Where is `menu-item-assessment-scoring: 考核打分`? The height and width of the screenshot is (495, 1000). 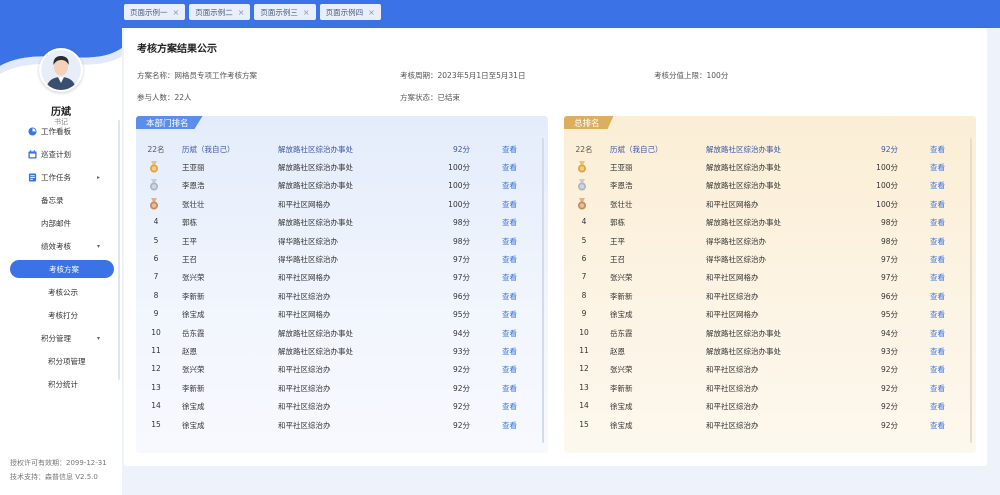 menu-item-assessment-scoring: 考核打分 is located at coordinates (61, 315).